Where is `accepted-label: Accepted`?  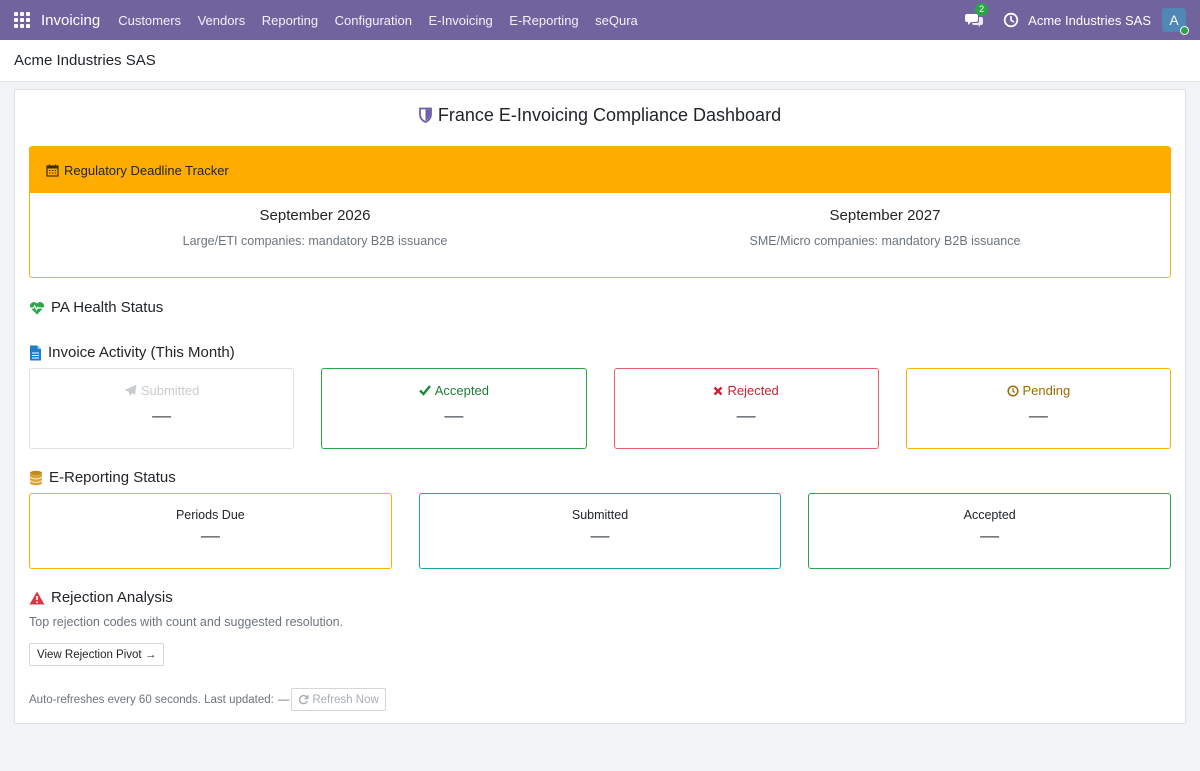
accepted-label: Accepted is located at coordinates (461, 390).